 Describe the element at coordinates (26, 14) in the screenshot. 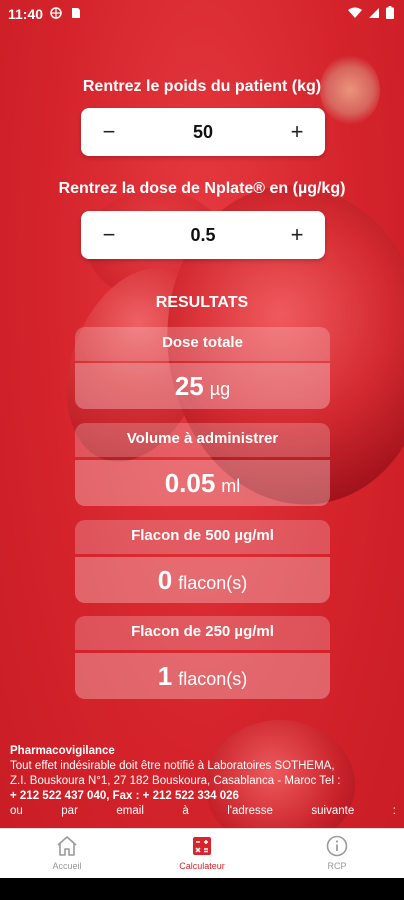

I see `status-time: 11:40` at that location.